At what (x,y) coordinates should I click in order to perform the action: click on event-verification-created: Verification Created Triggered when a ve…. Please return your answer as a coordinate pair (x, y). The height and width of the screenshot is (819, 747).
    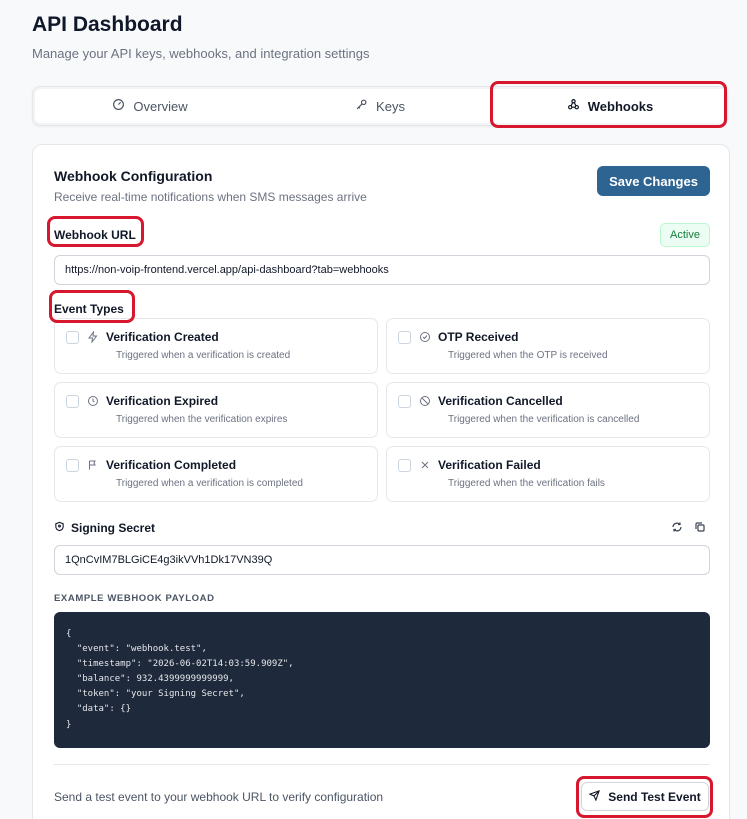
    Looking at the image, I should click on (216, 346).